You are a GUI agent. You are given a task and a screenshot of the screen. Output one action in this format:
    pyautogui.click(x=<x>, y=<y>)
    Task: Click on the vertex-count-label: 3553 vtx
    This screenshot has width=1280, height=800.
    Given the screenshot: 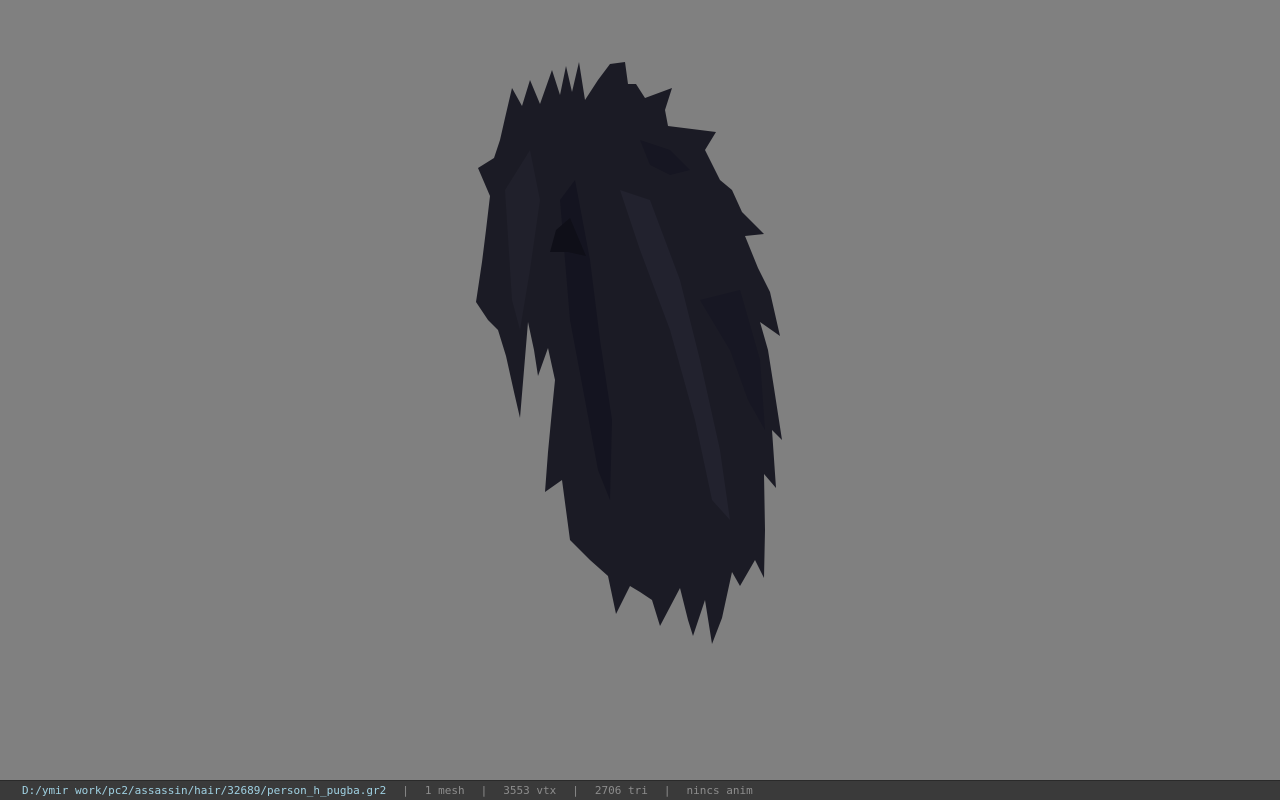 What is the action you would take?
    pyautogui.click(x=530, y=790)
    